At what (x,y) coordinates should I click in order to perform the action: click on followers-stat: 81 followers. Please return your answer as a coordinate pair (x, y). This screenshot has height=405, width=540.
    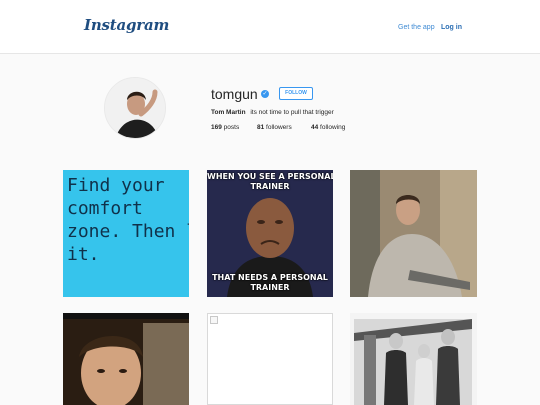
    Looking at the image, I should click on (274, 127).